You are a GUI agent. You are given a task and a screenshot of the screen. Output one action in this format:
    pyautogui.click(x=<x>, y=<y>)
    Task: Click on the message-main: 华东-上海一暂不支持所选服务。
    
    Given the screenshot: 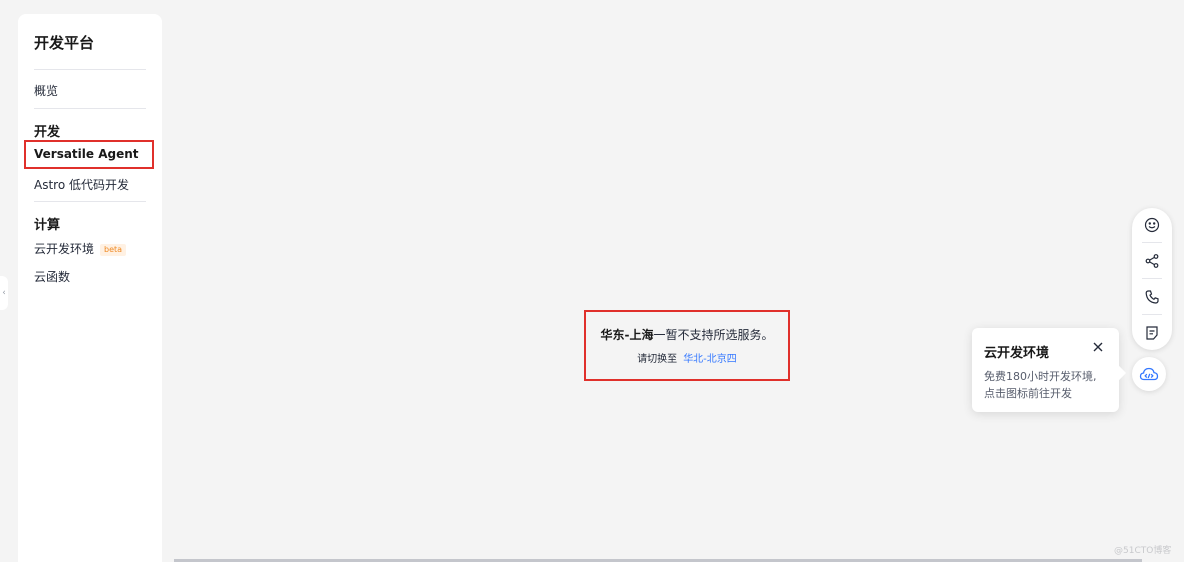 What is the action you would take?
    pyautogui.click(x=687, y=334)
    